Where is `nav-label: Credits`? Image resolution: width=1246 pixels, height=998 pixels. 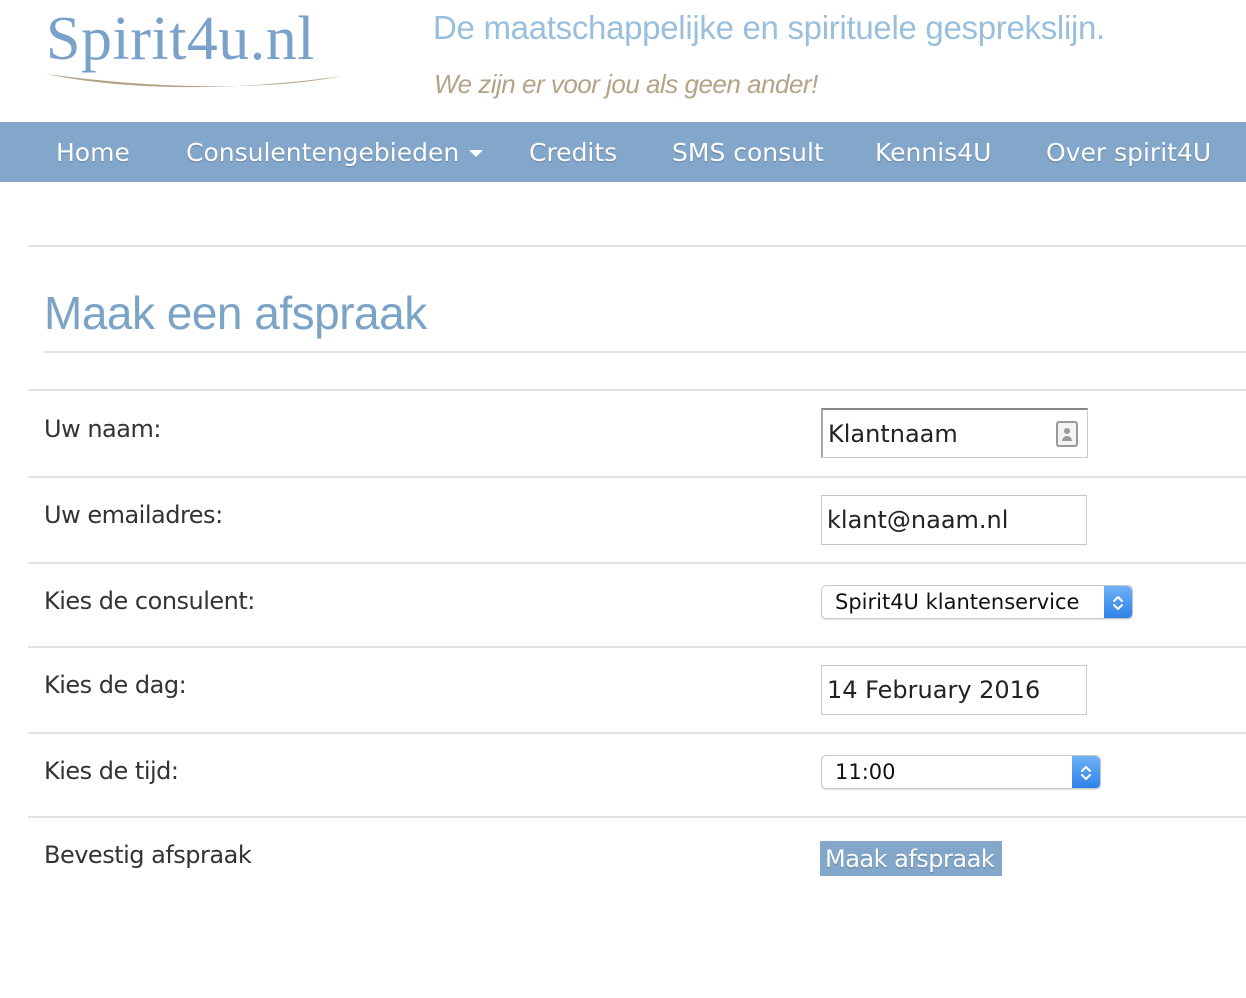 nav-label: Credits is located at coordinates (573, 152).